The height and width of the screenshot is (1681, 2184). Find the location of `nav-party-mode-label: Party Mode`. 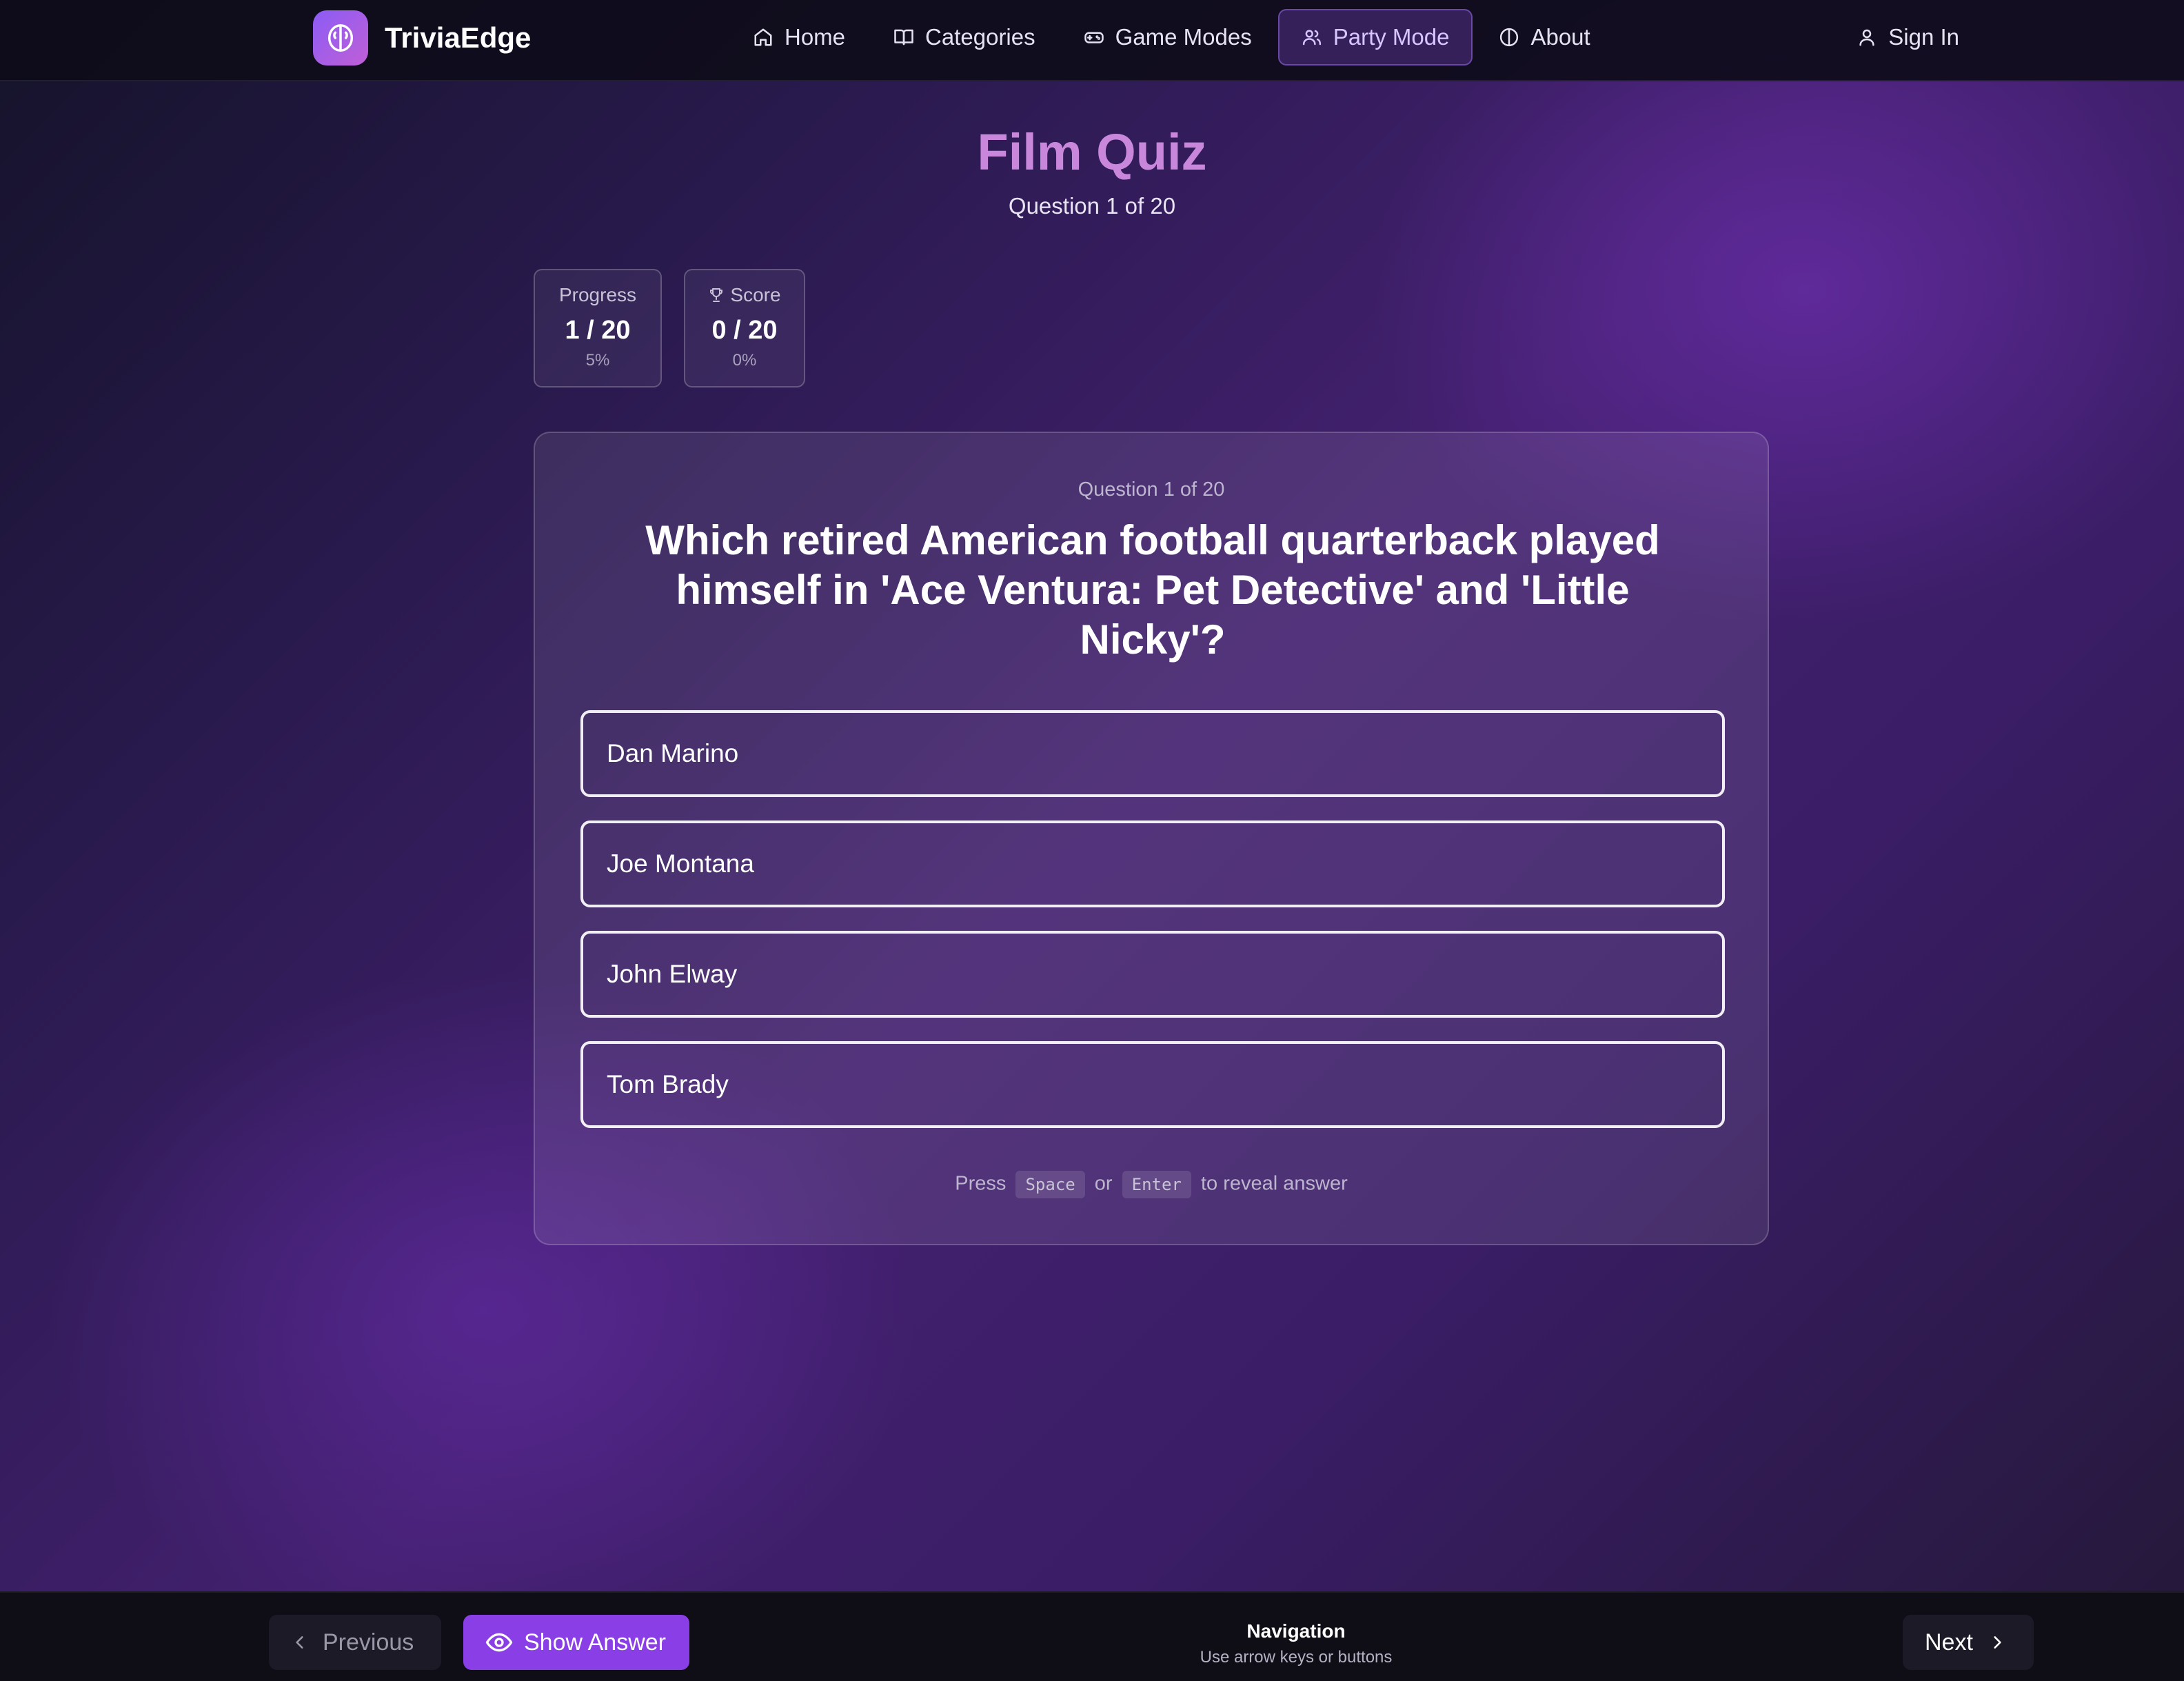

nav-party-mode-label: Party Mode is located at coordinates (1391, 37).